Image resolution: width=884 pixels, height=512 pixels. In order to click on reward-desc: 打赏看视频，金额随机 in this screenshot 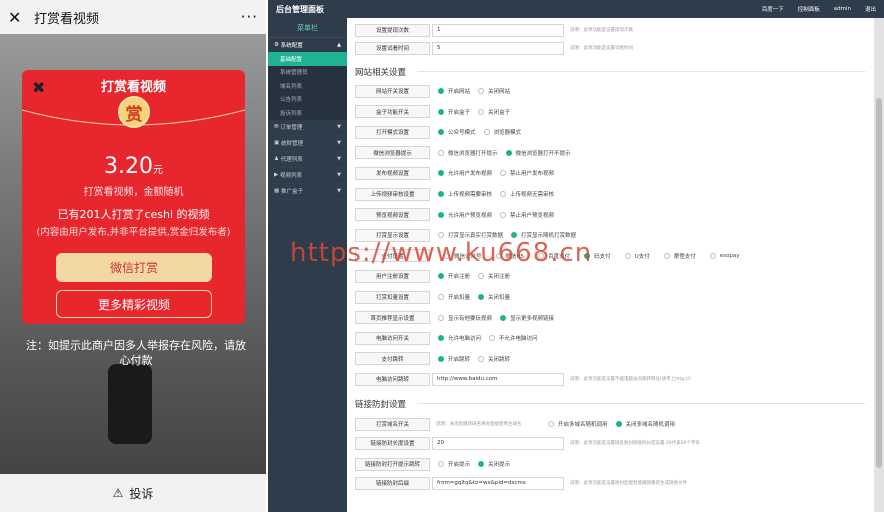, I will do `click(133, 192)`.